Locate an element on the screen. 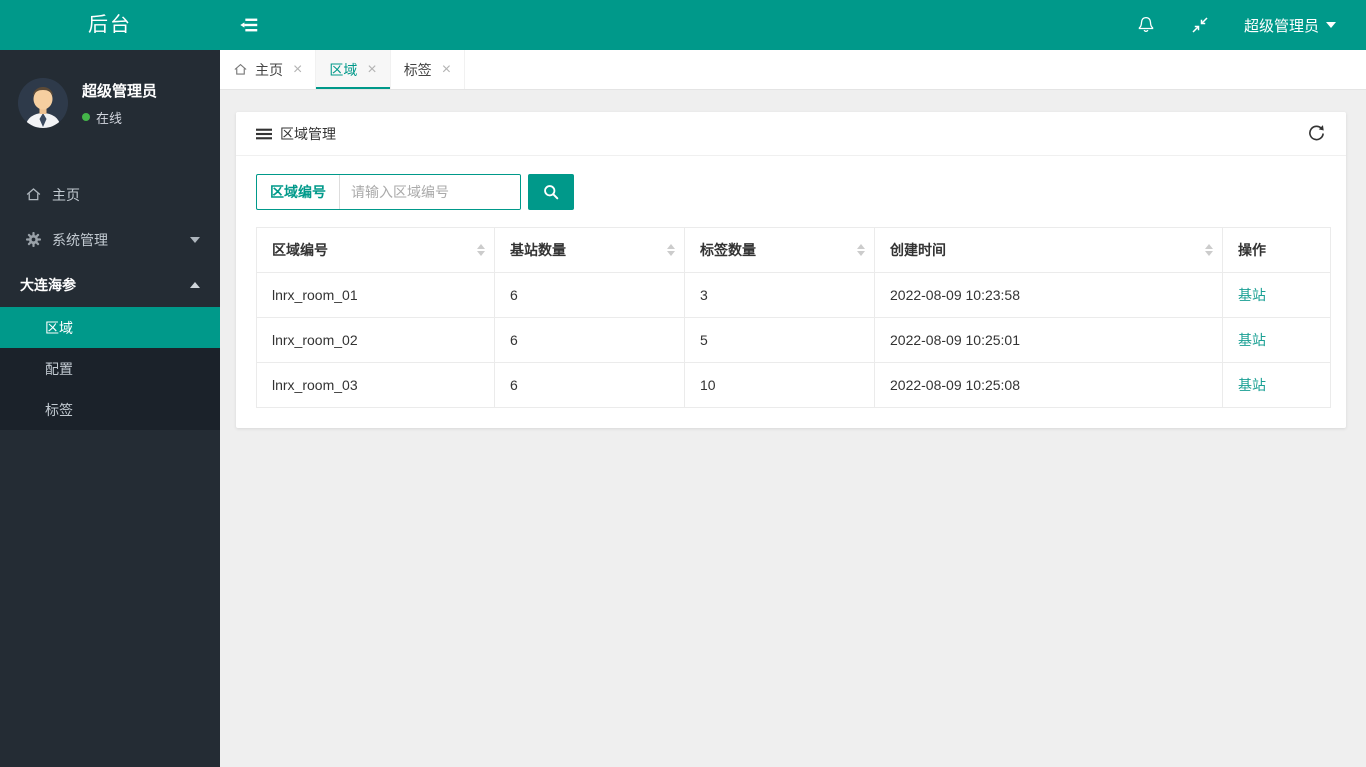 The height and width of the screenshot is (767, 1366). sidebar-toggle-button is located at coordinates (249, 25).